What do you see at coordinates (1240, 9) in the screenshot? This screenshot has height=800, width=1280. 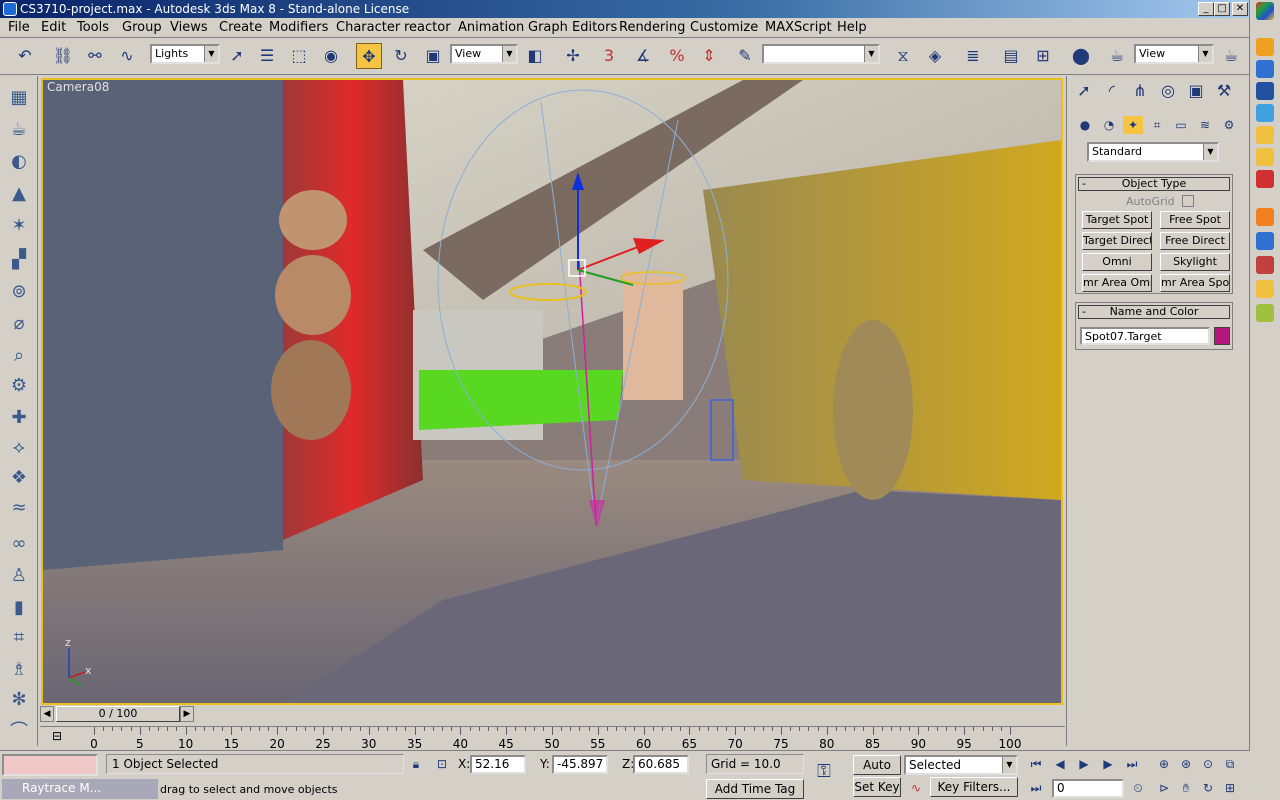 I see `close-button: ✕` at bounding box center [1240, 9].